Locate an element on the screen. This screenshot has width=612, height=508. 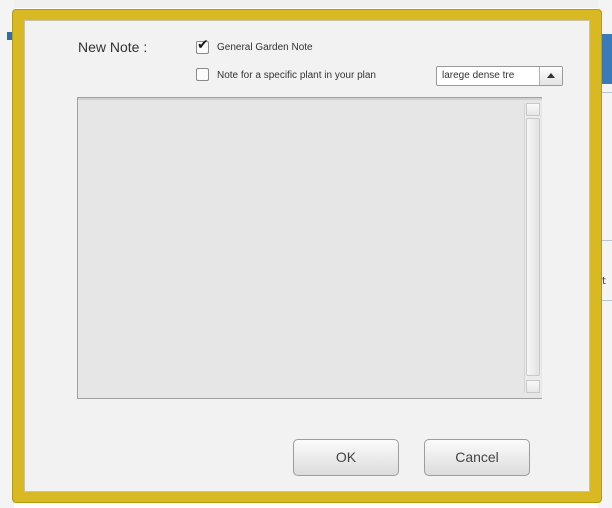
scroll-down-button is located at coordinates (533, 386).